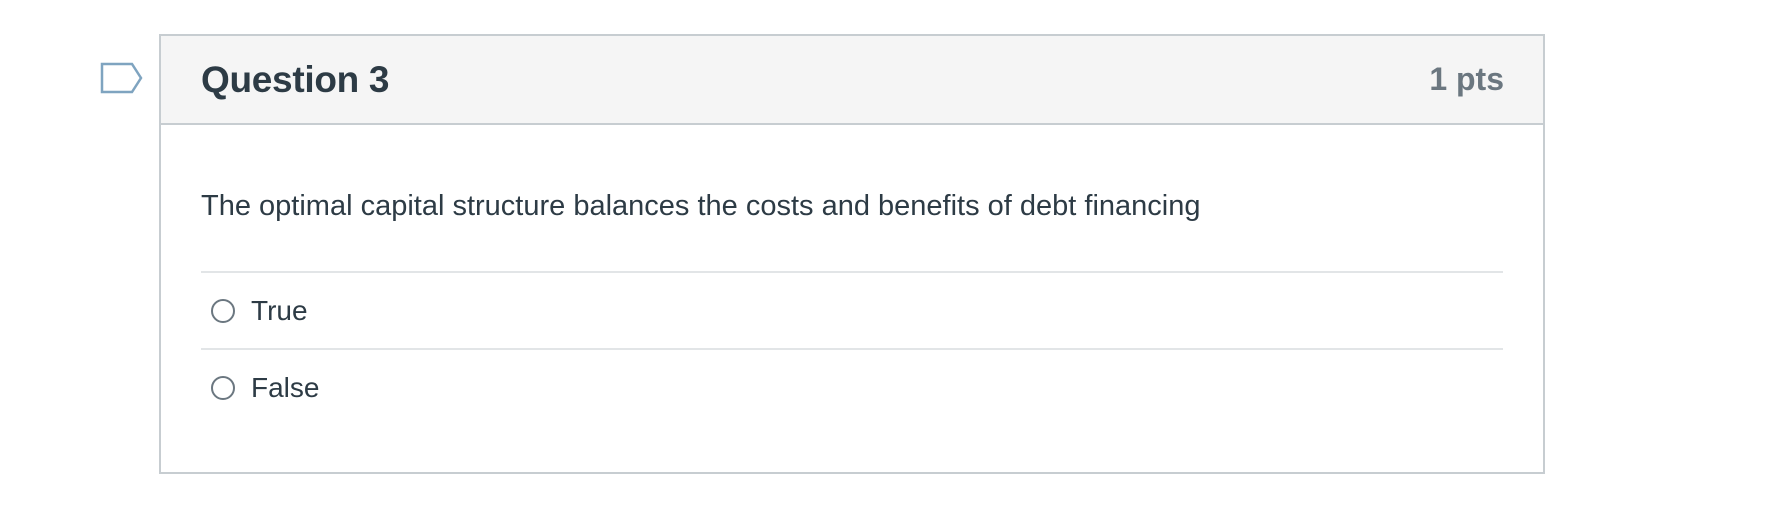 This screenshot has height=516, width=1768. I want to click on flag-question-icon, so click(122, 79).